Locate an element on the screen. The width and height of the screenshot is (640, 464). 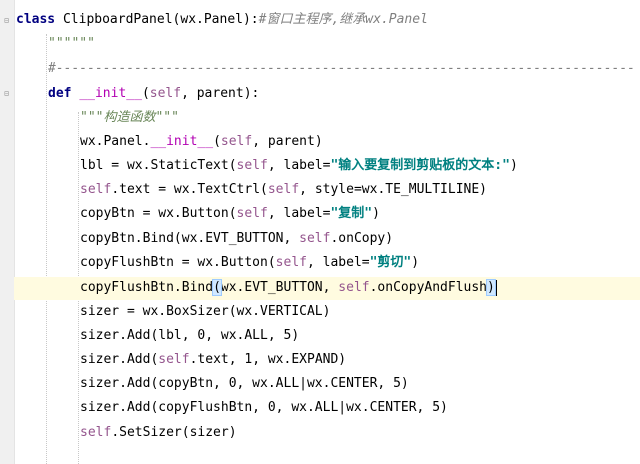
code-token: copyFlushBtn = wx.Button( is located at coordinates (178, 262).